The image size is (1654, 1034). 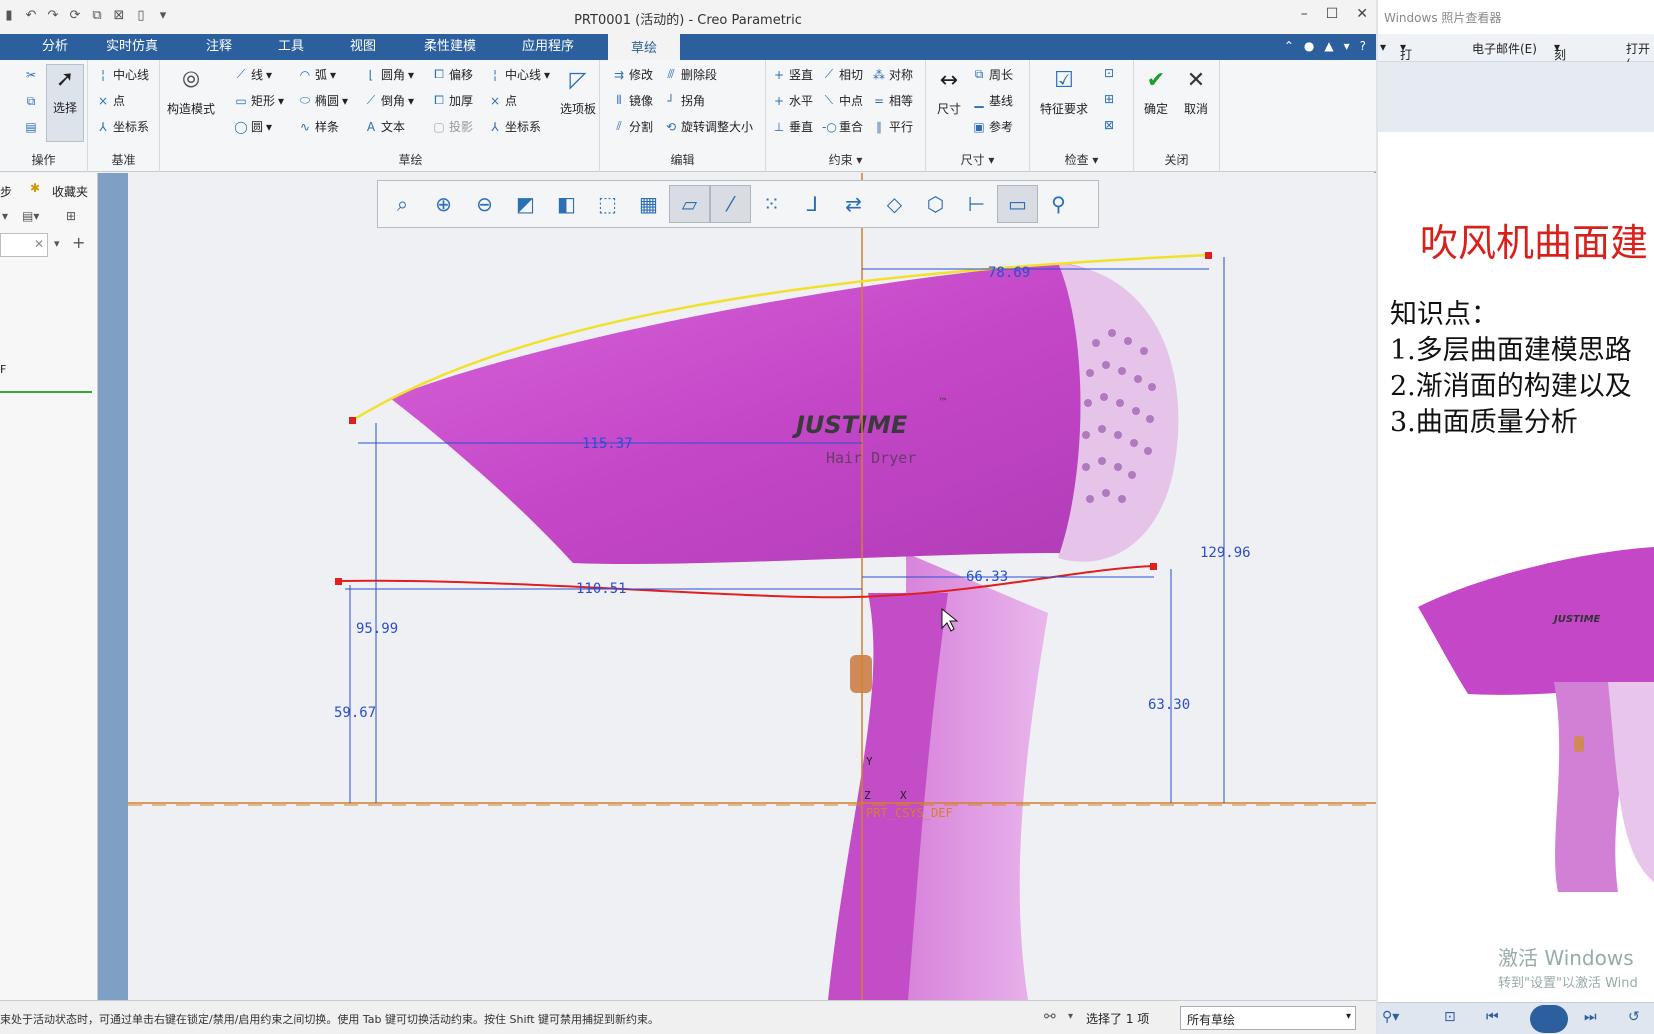 I want to click on zoom-in-icon: ⊕, so click(x=443, y=204).